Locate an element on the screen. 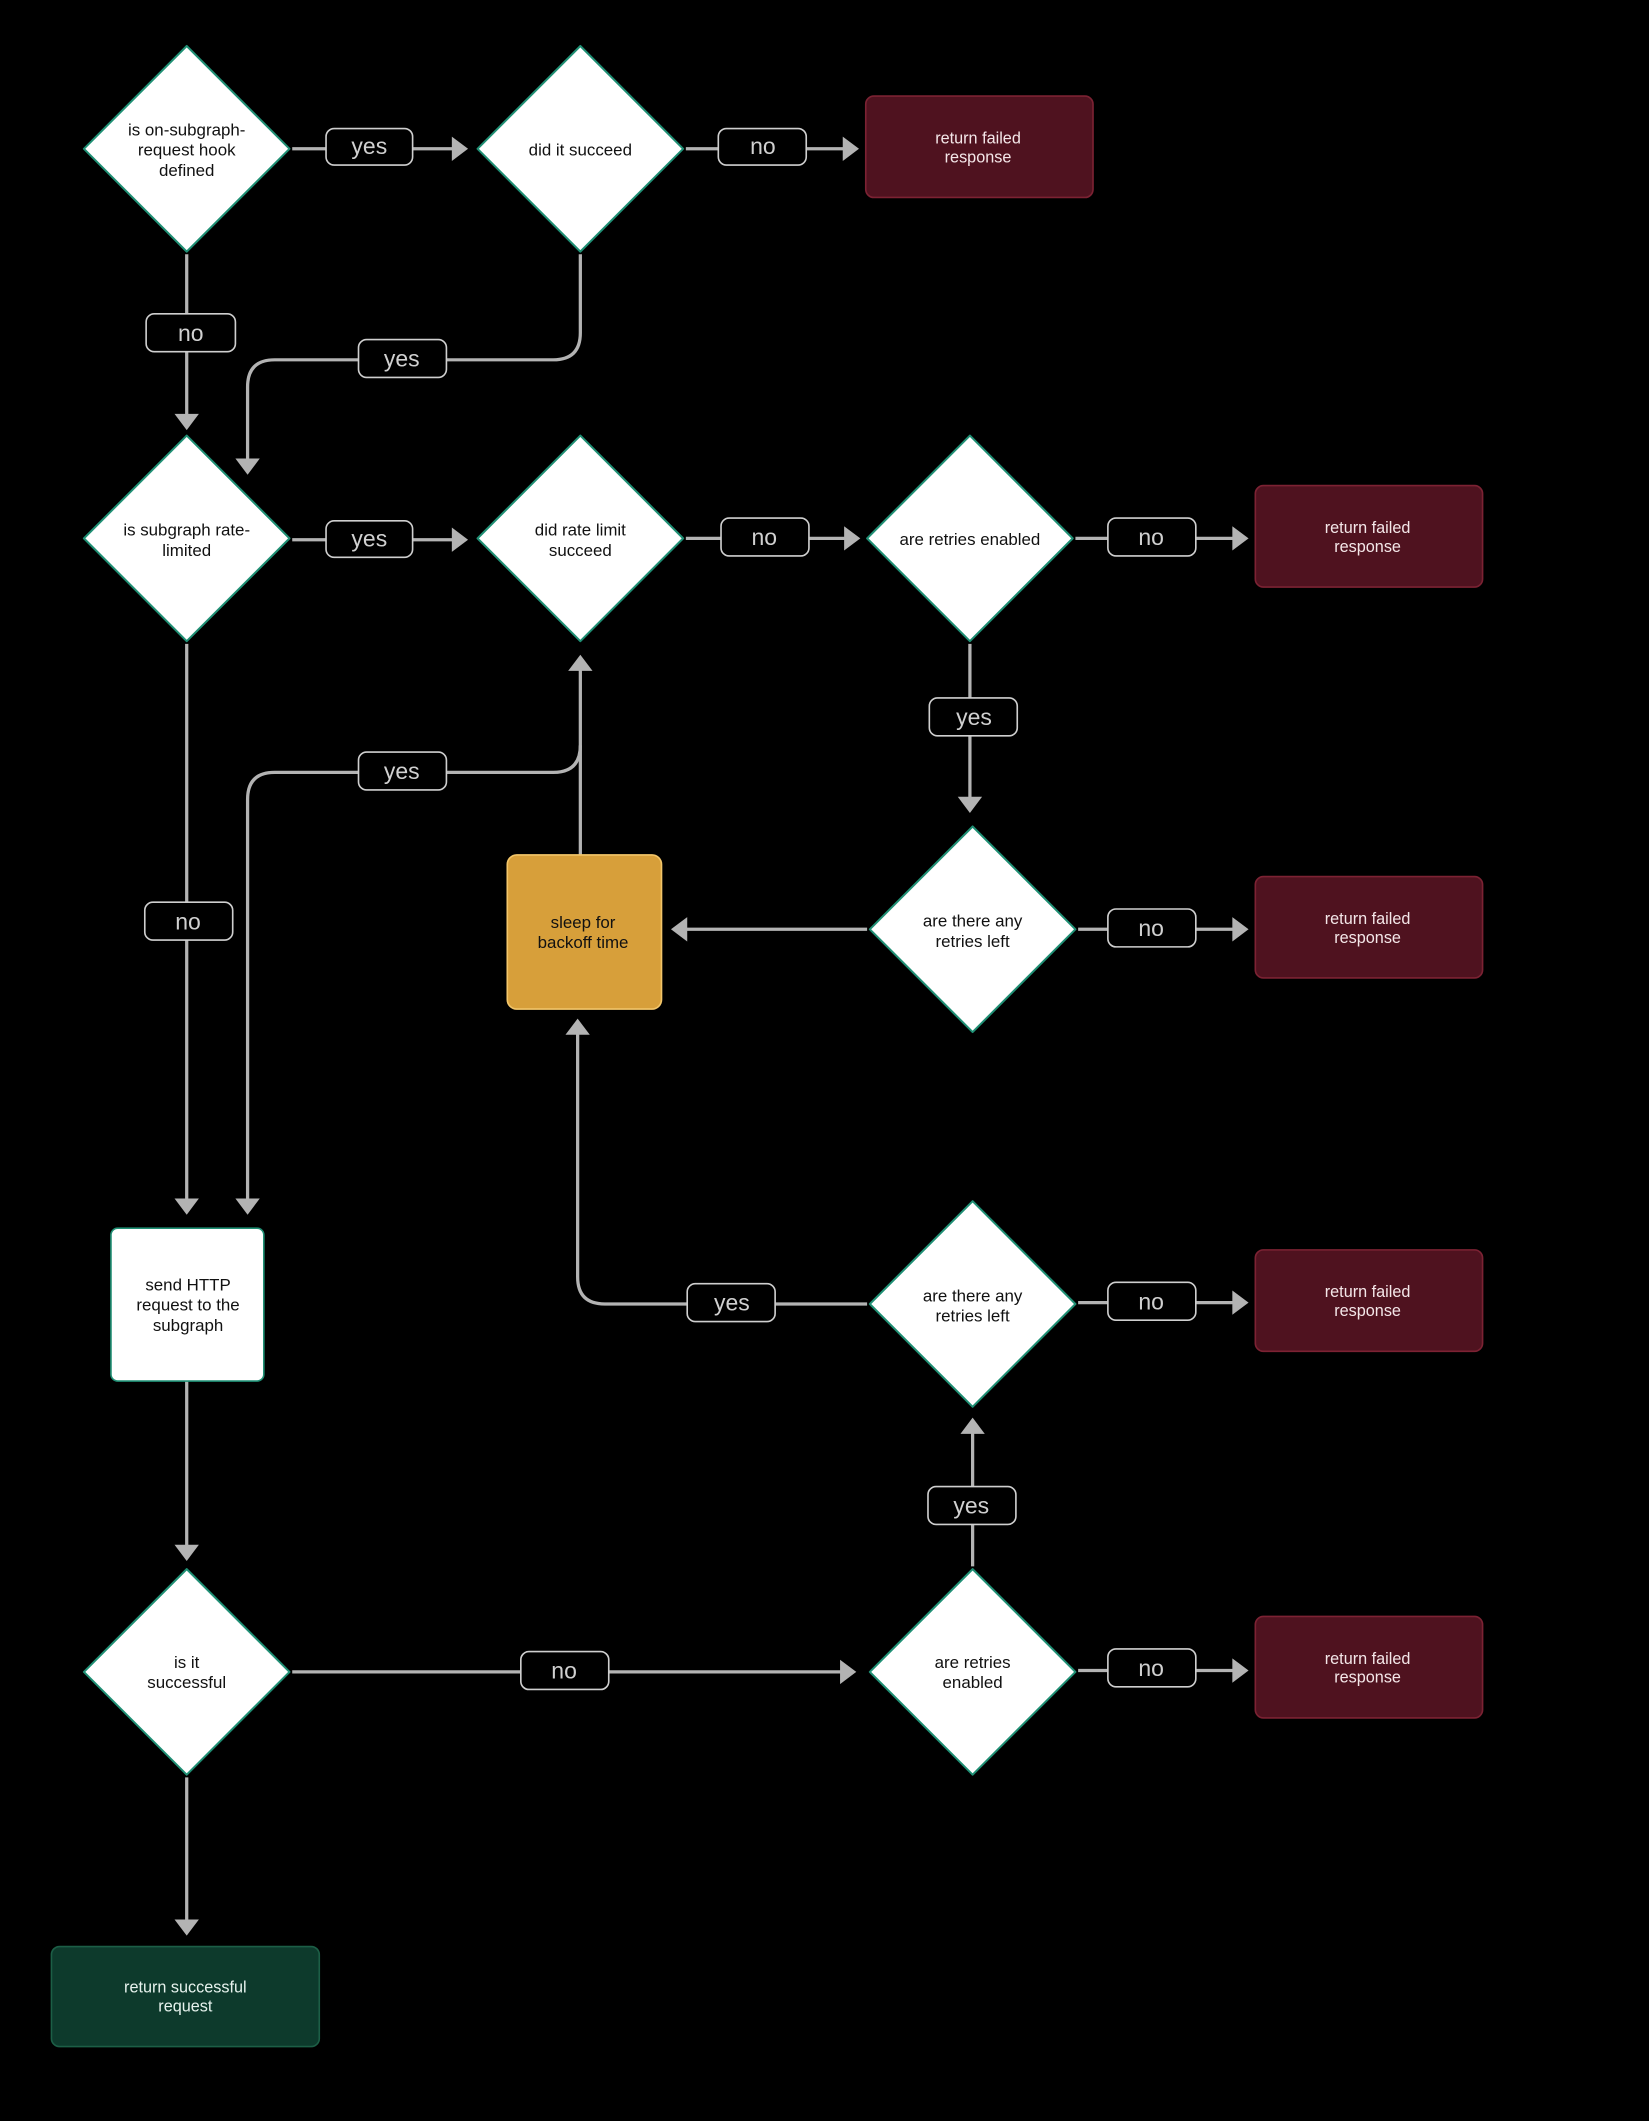 The width and height of the screenshot is (1649, 2121). label-rate-yes: yes is located at coordinates (369, 539).